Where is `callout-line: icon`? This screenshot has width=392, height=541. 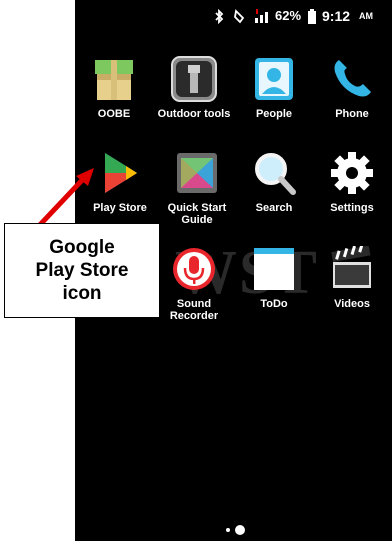
callout-line: icon is located at coordinates (82, 293).